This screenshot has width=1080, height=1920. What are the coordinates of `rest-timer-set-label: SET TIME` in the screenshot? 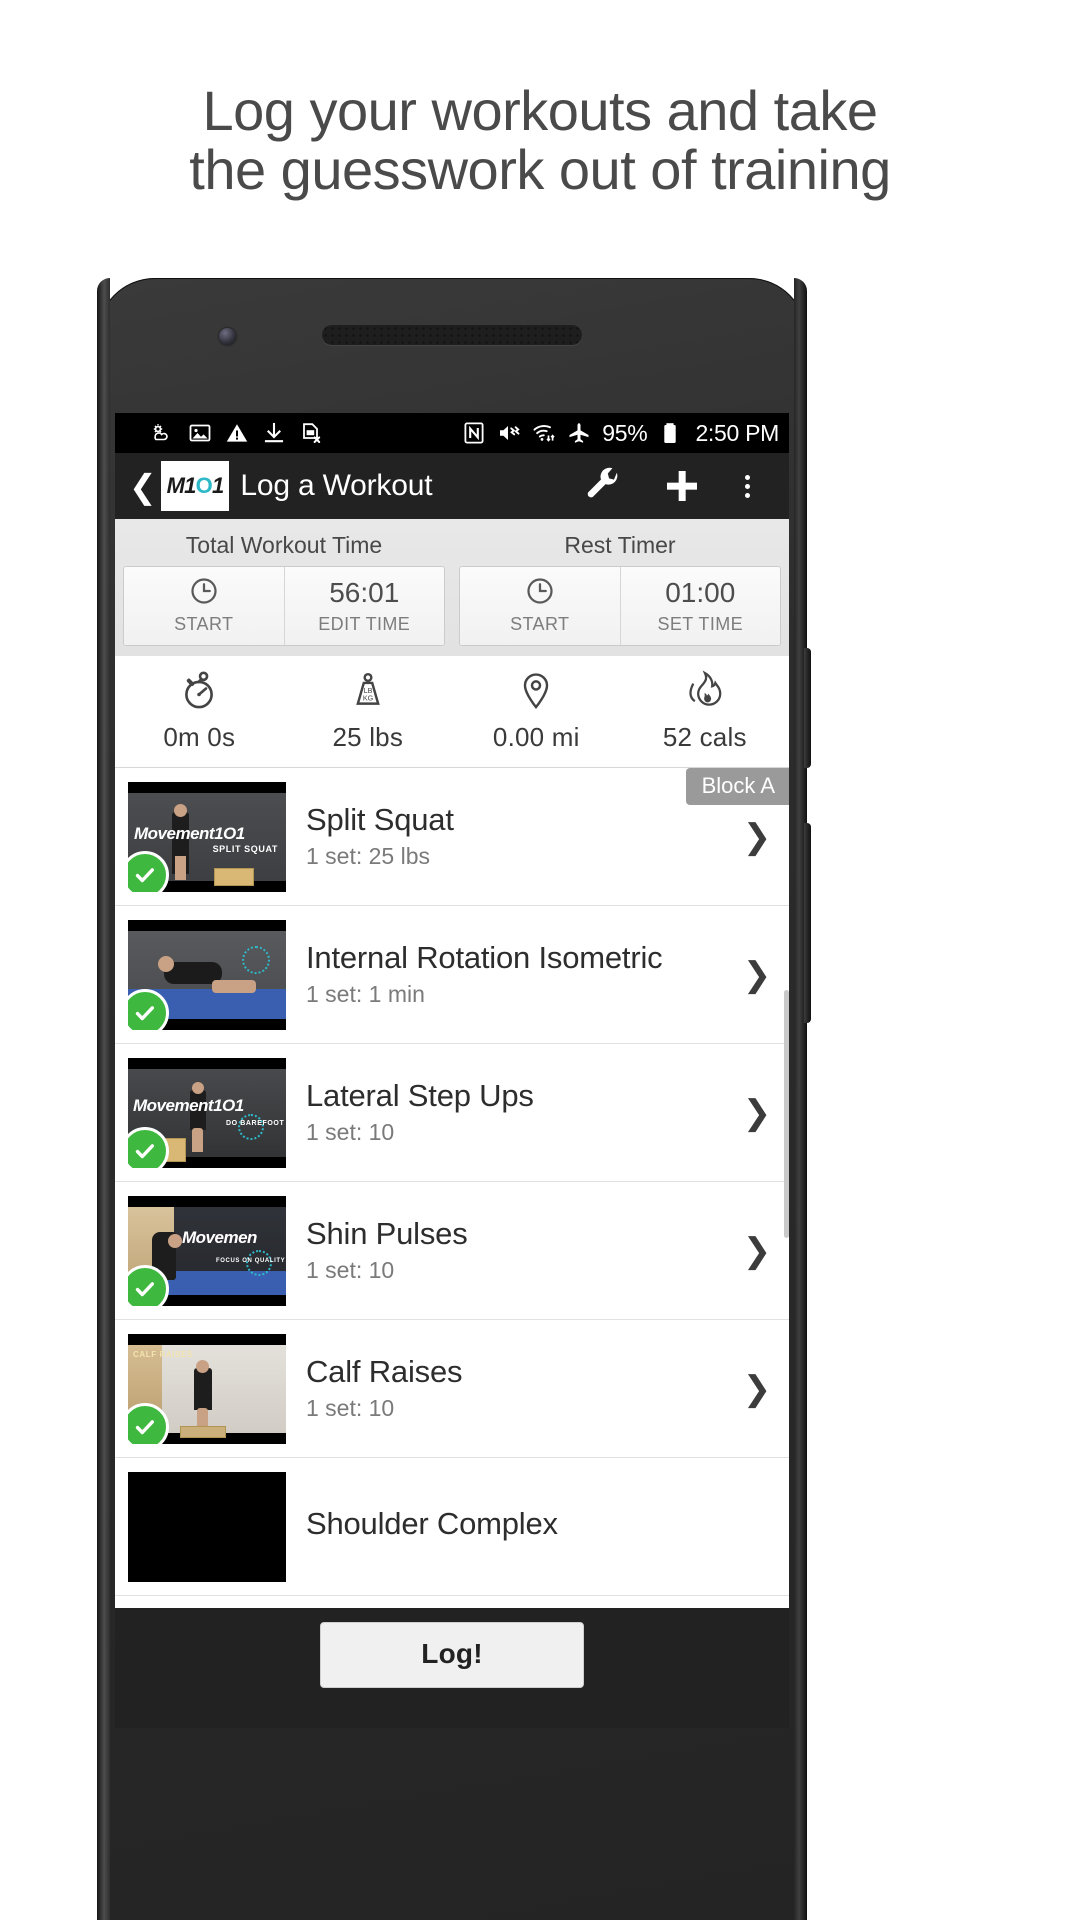 It's located at (700, 624).